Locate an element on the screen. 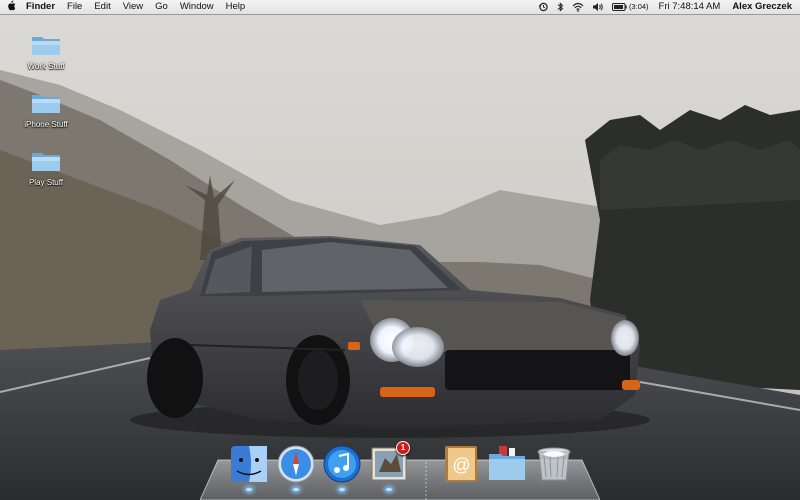  airport-wifi-icon is located at coordinates (578, 7).